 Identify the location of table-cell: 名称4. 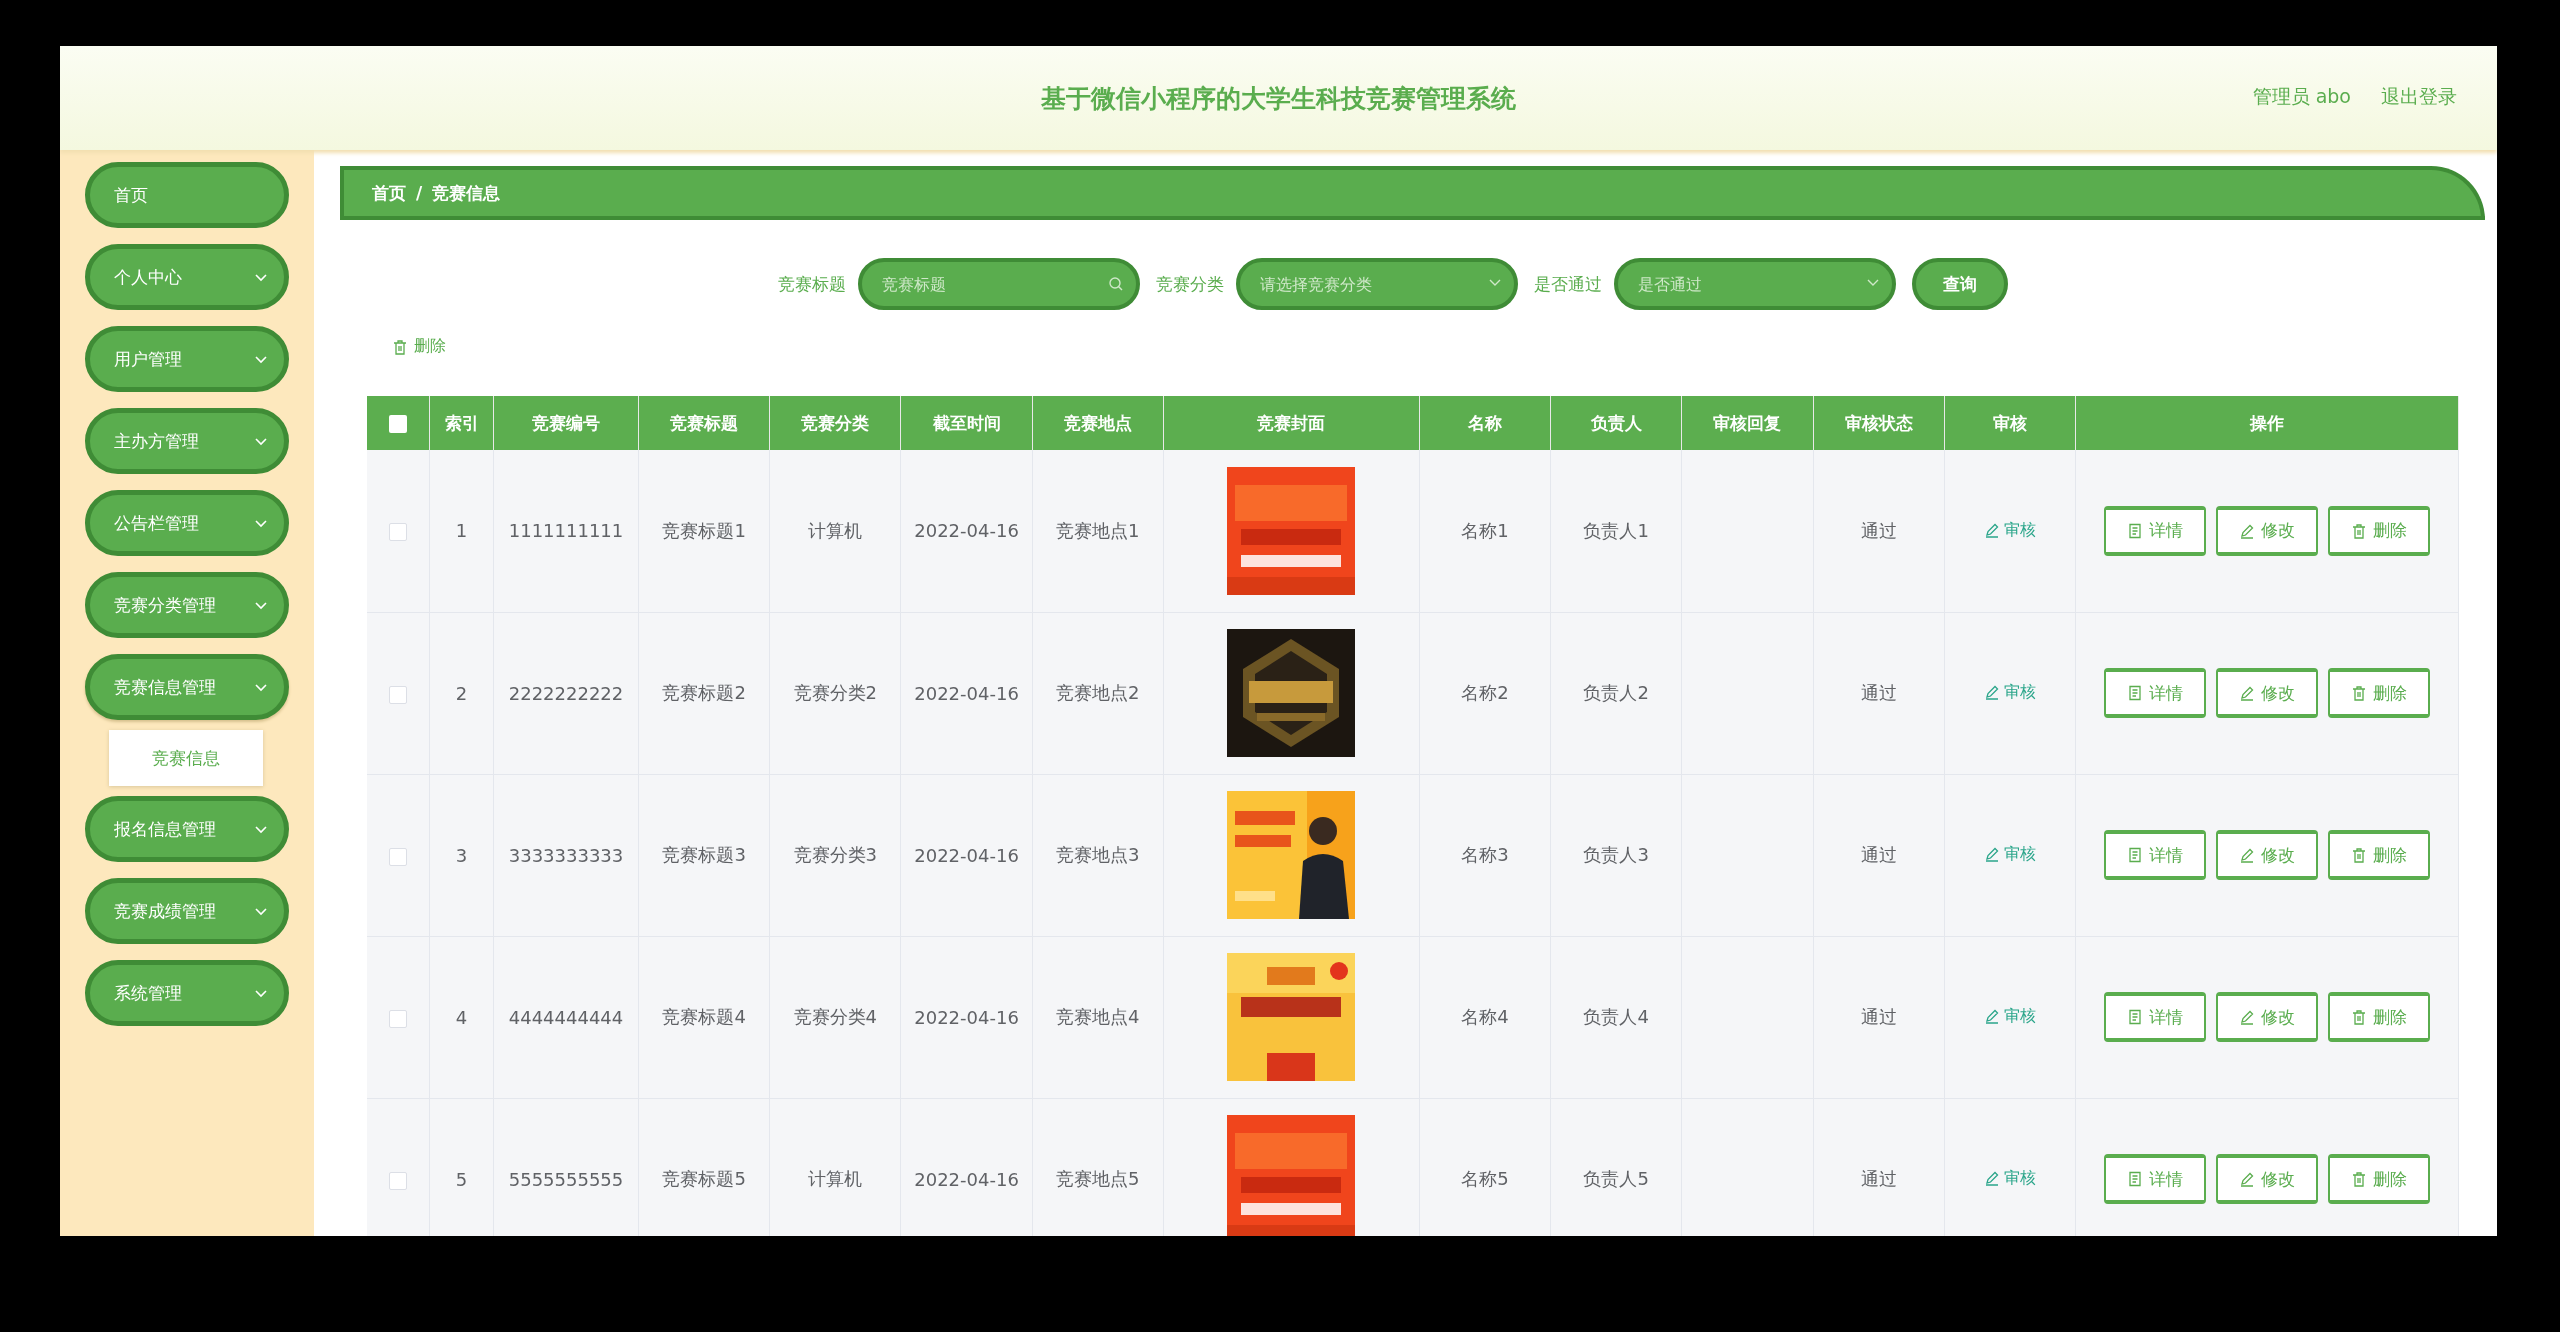
(1485, 1016).